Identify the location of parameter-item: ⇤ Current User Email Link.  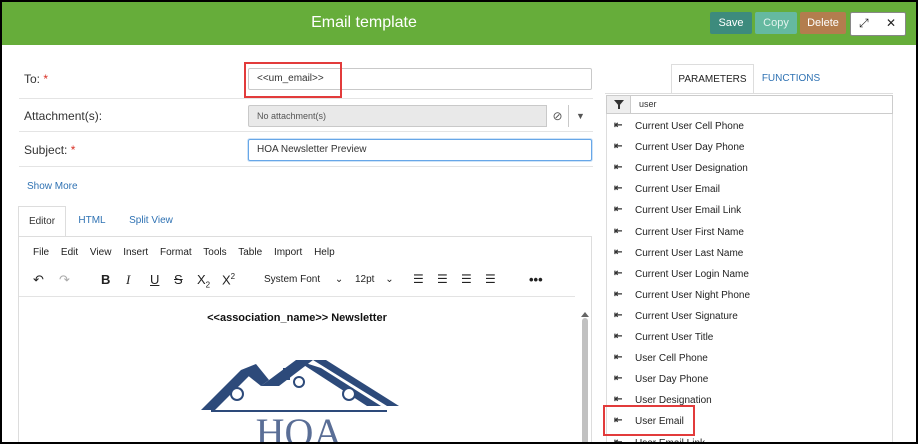
(749, 210).